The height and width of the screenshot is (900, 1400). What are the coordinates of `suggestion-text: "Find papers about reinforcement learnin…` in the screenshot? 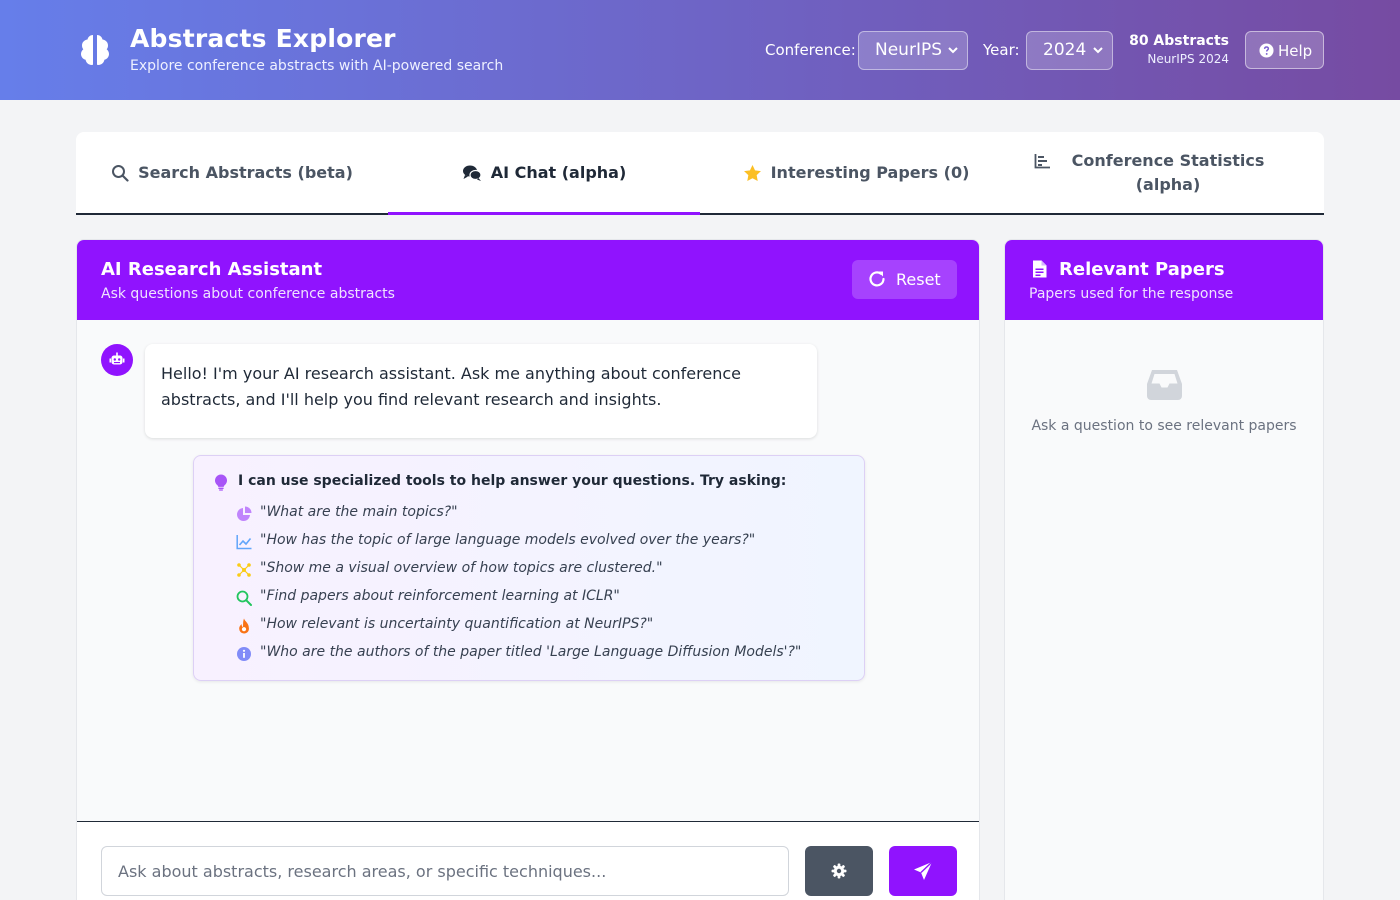 It's located at (440, 596).